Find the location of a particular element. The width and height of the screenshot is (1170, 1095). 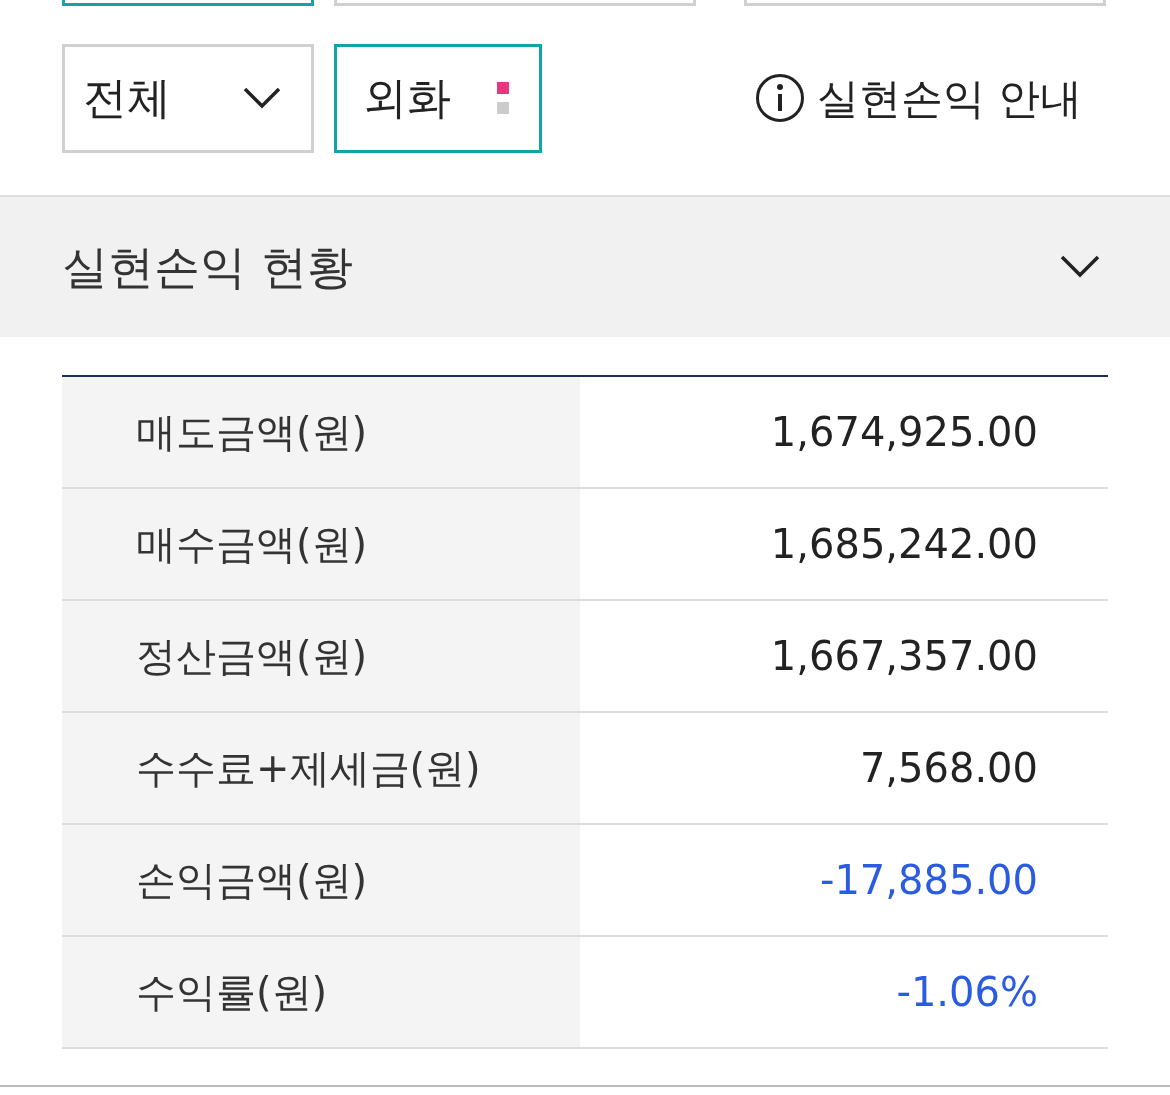

row-value: 7,568.00 is located at coordinates (948, 768).